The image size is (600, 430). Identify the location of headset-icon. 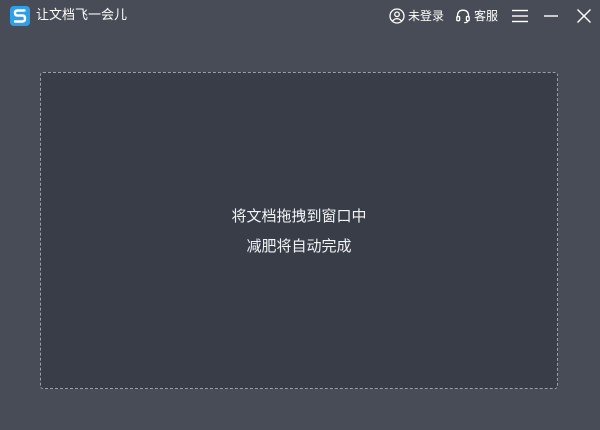
(463, 16).